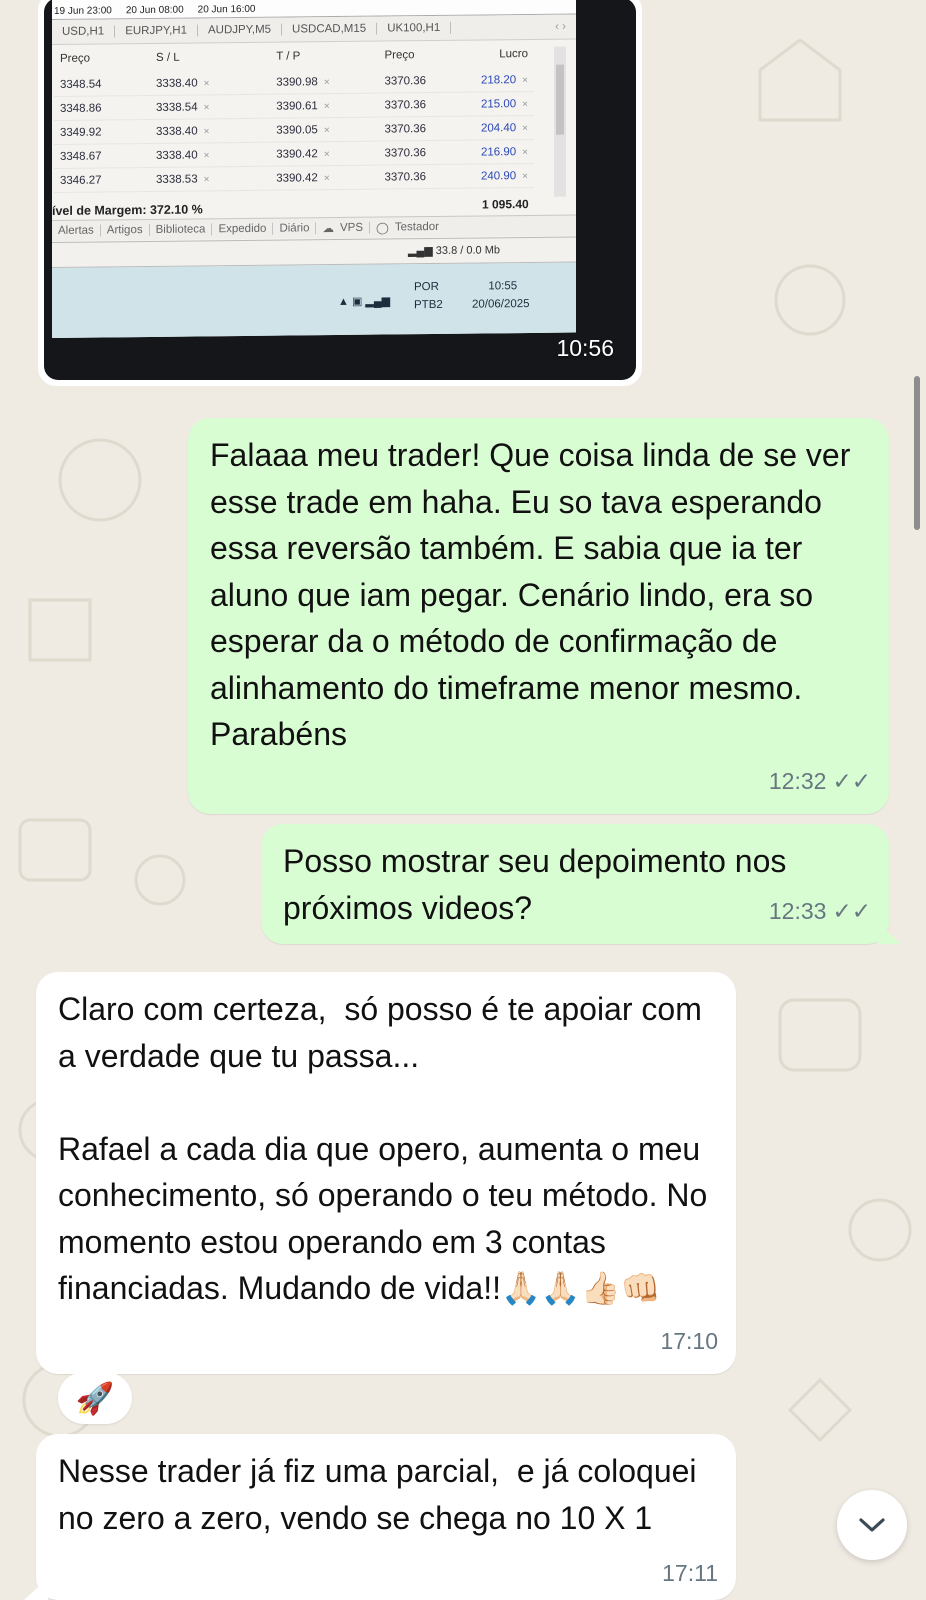  I want to click on chevron-down-icon, so click(872, 1525).